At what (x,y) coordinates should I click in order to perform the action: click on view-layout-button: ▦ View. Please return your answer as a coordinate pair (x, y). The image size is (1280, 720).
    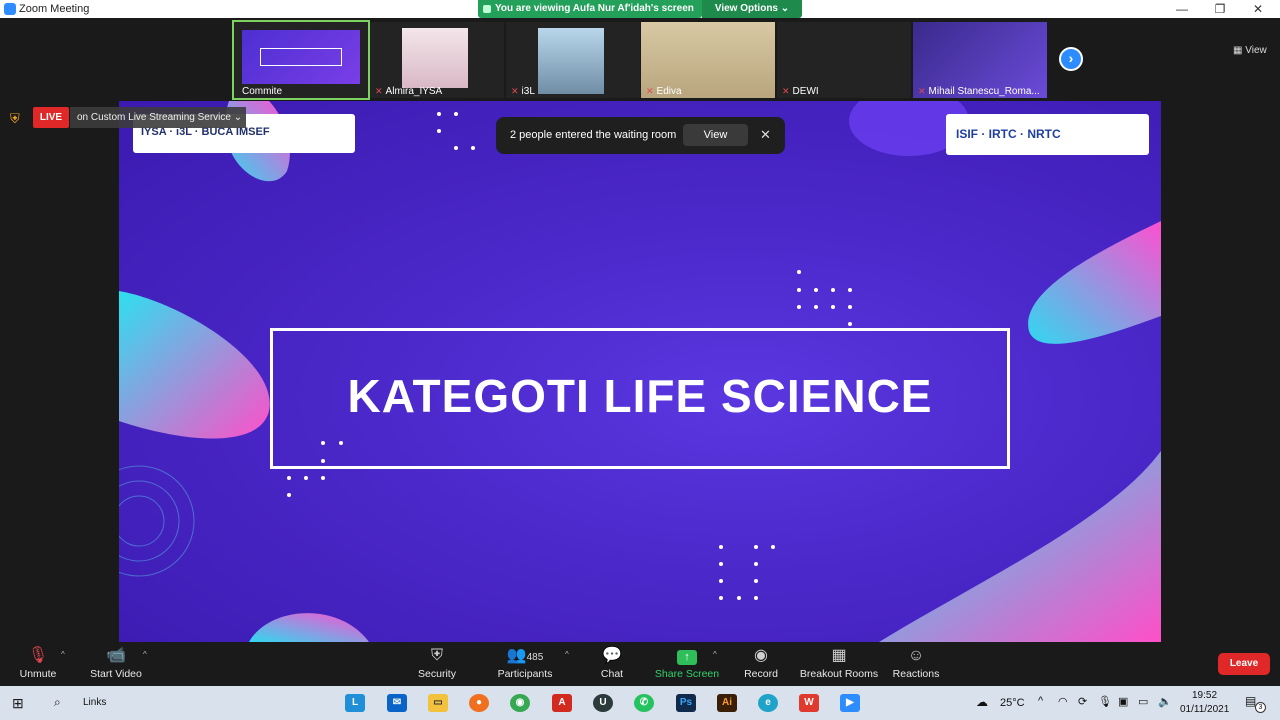
    Looking at the image, I should click on (1250, 50).